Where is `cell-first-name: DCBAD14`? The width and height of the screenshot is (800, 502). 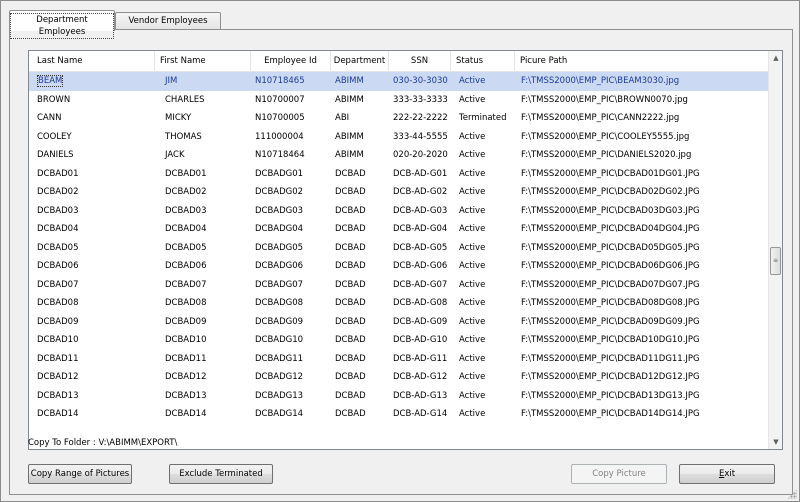
cell-first-name: DCBAD14 is located at coordinates (186, 414).